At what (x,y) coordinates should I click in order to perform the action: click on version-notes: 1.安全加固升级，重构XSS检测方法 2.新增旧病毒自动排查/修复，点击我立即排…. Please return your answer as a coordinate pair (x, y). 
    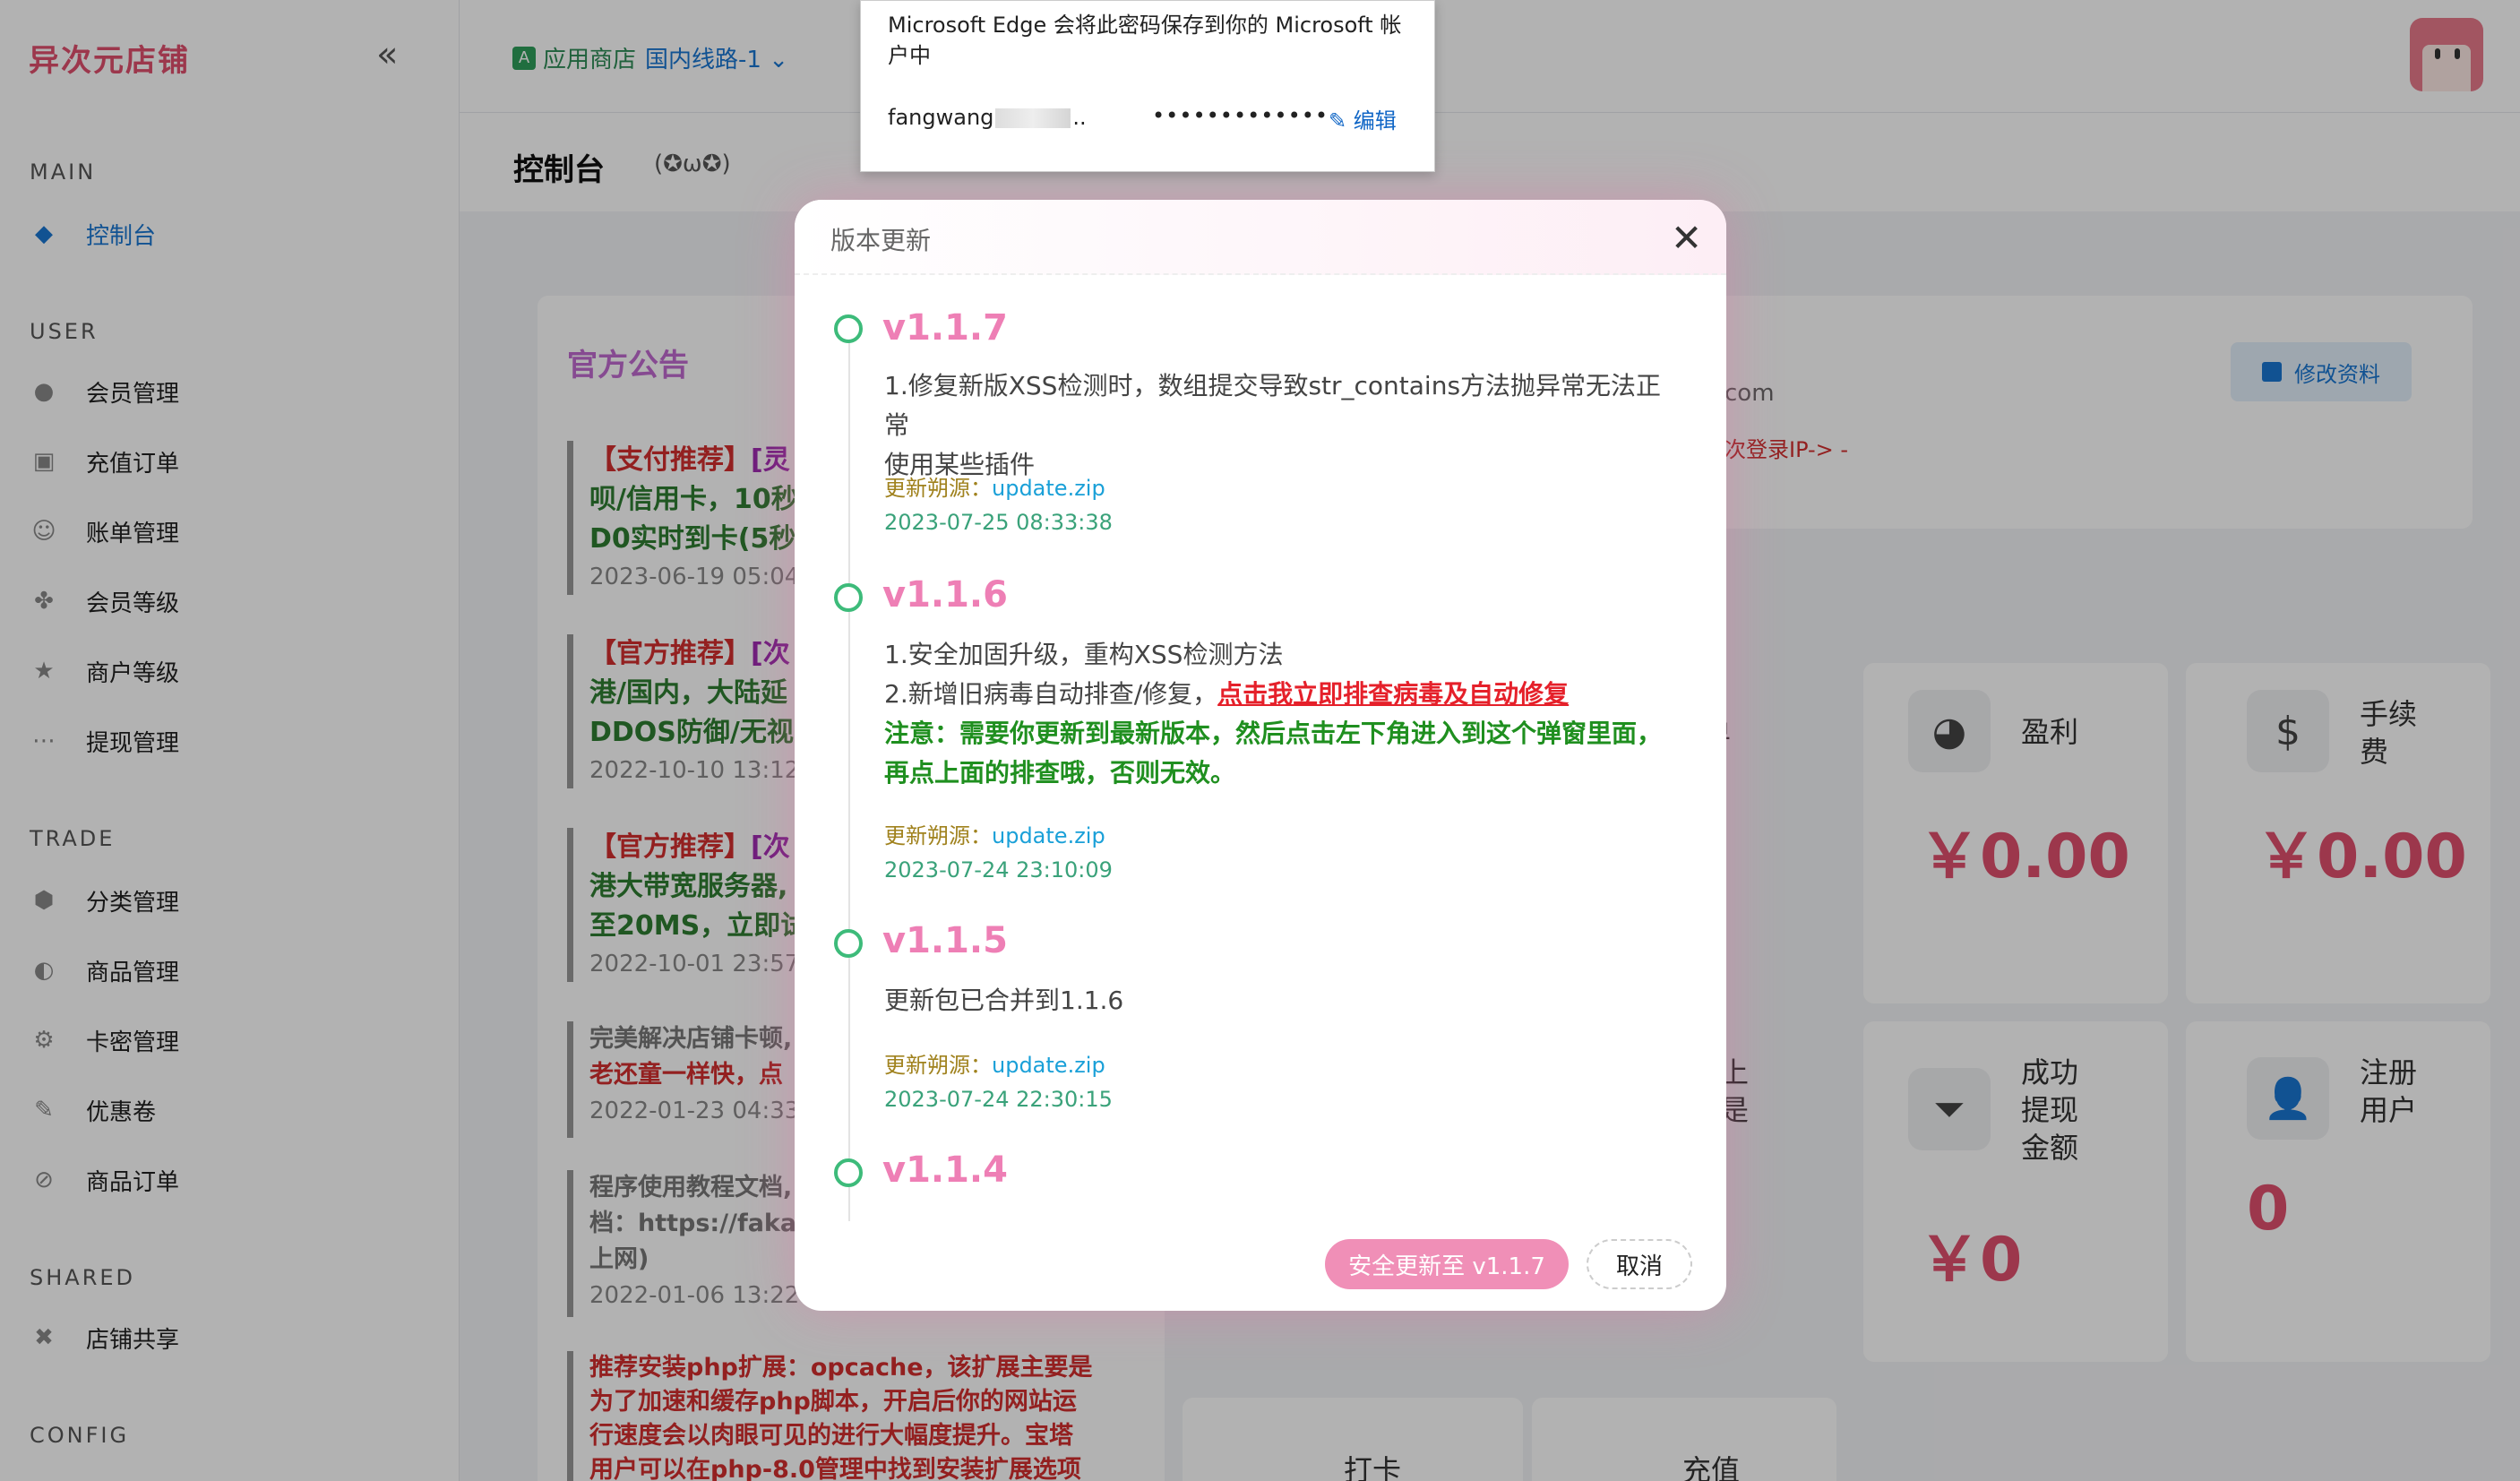
    Looking at the image, I should click on (1273, 714).